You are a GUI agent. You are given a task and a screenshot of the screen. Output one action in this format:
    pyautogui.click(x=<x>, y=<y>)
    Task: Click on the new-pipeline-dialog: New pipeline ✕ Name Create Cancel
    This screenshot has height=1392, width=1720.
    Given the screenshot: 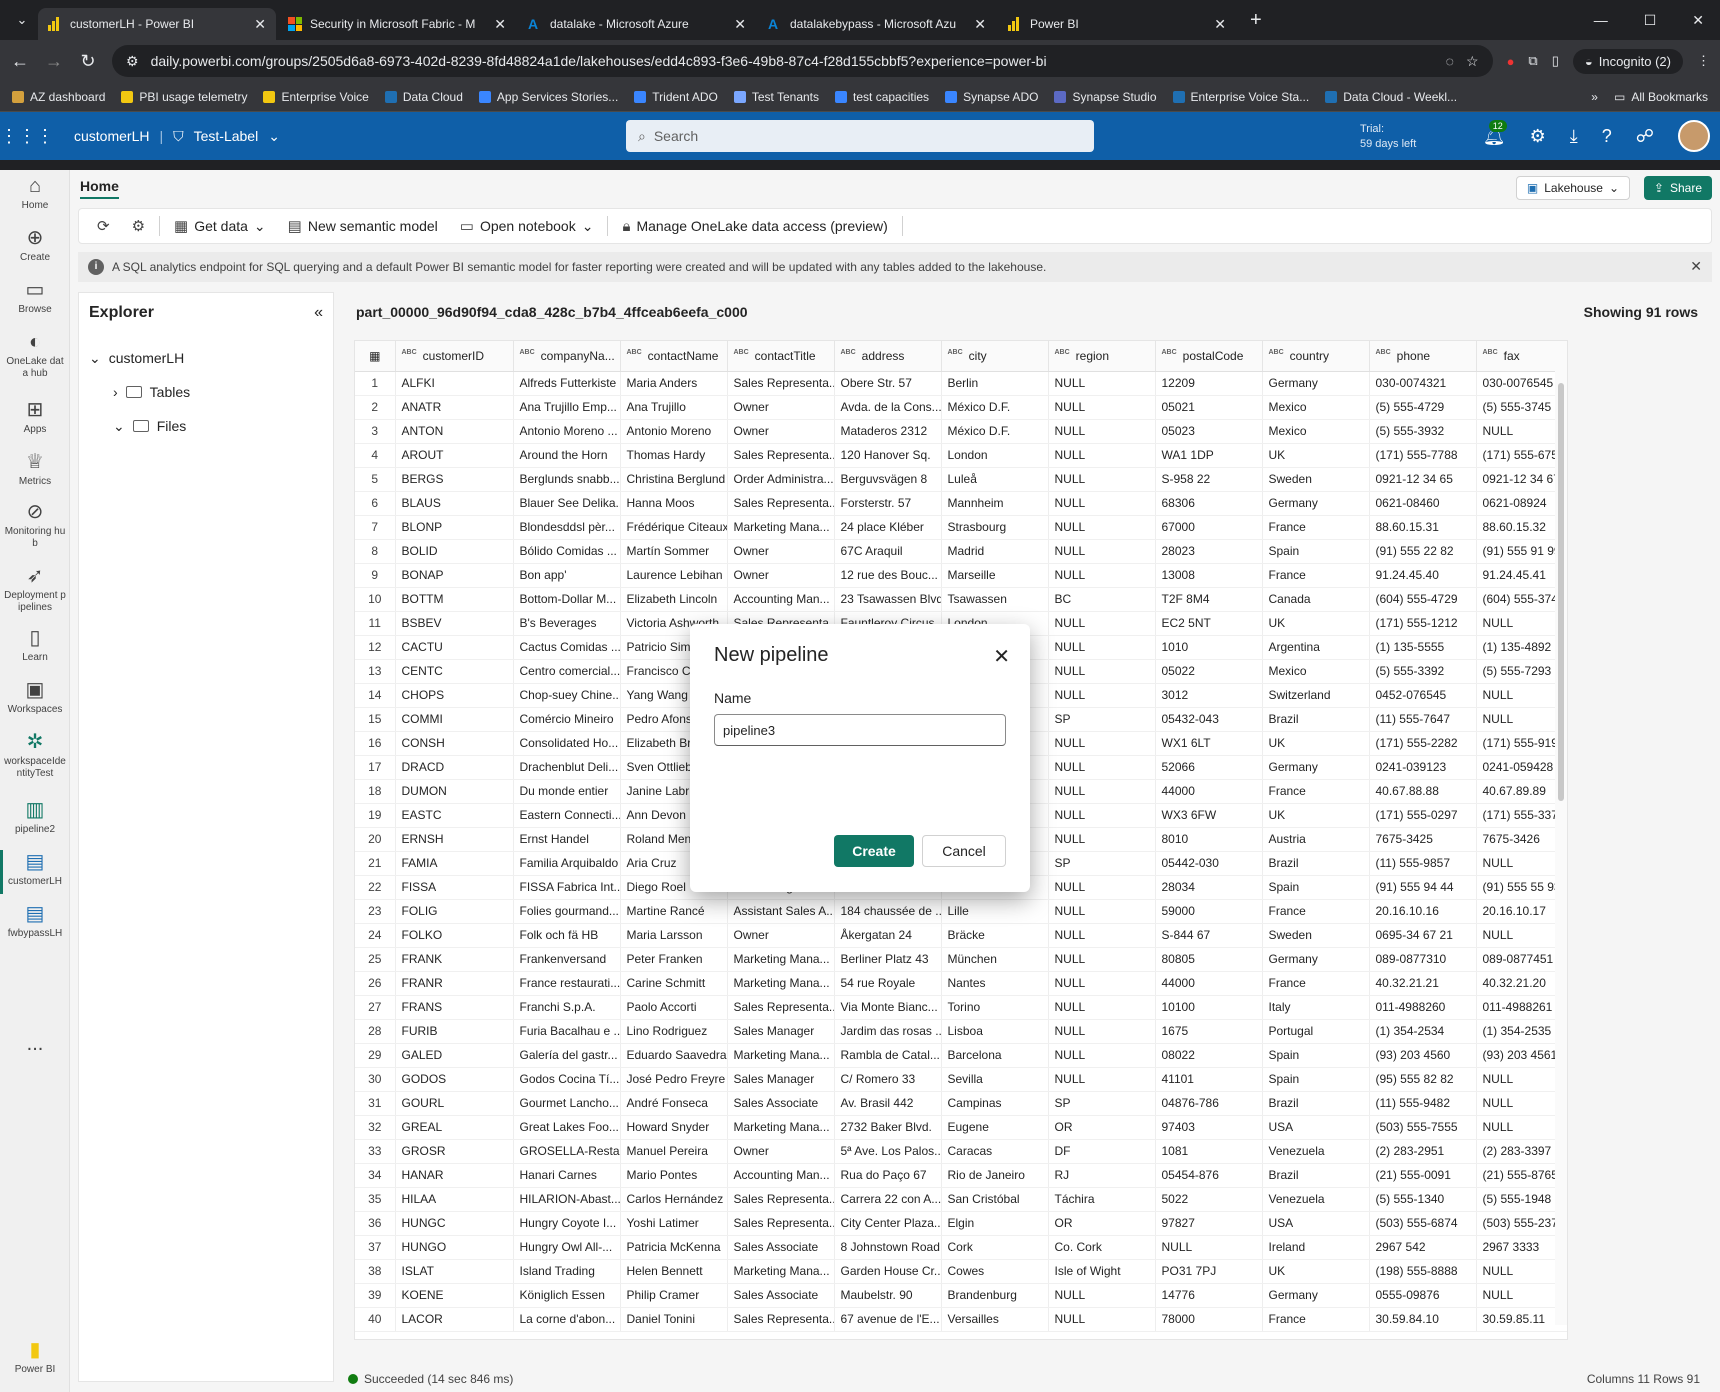 What is the action you would take?
    pyautogui.click(x=860, y=758)
    